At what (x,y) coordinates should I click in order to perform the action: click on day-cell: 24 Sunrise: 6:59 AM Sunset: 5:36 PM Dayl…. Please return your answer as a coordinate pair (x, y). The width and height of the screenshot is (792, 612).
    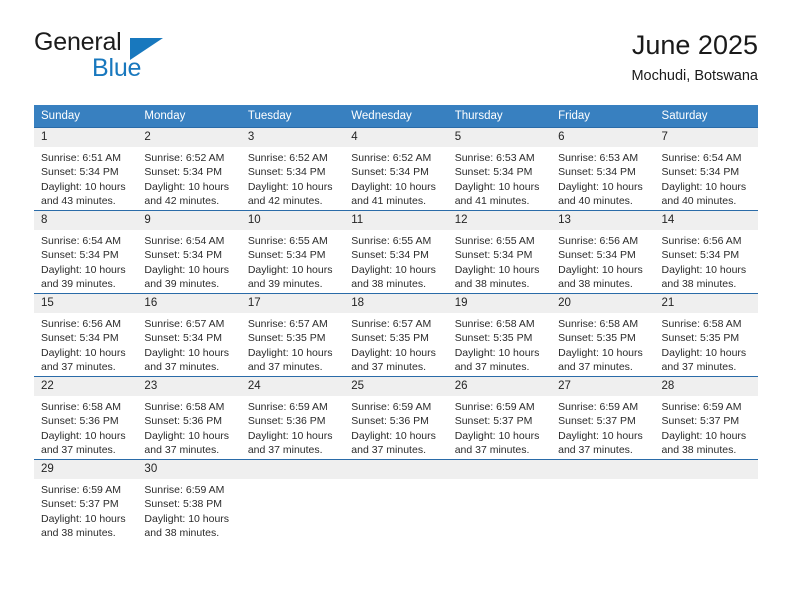
    Looking at the image, I should click on (292, 418).